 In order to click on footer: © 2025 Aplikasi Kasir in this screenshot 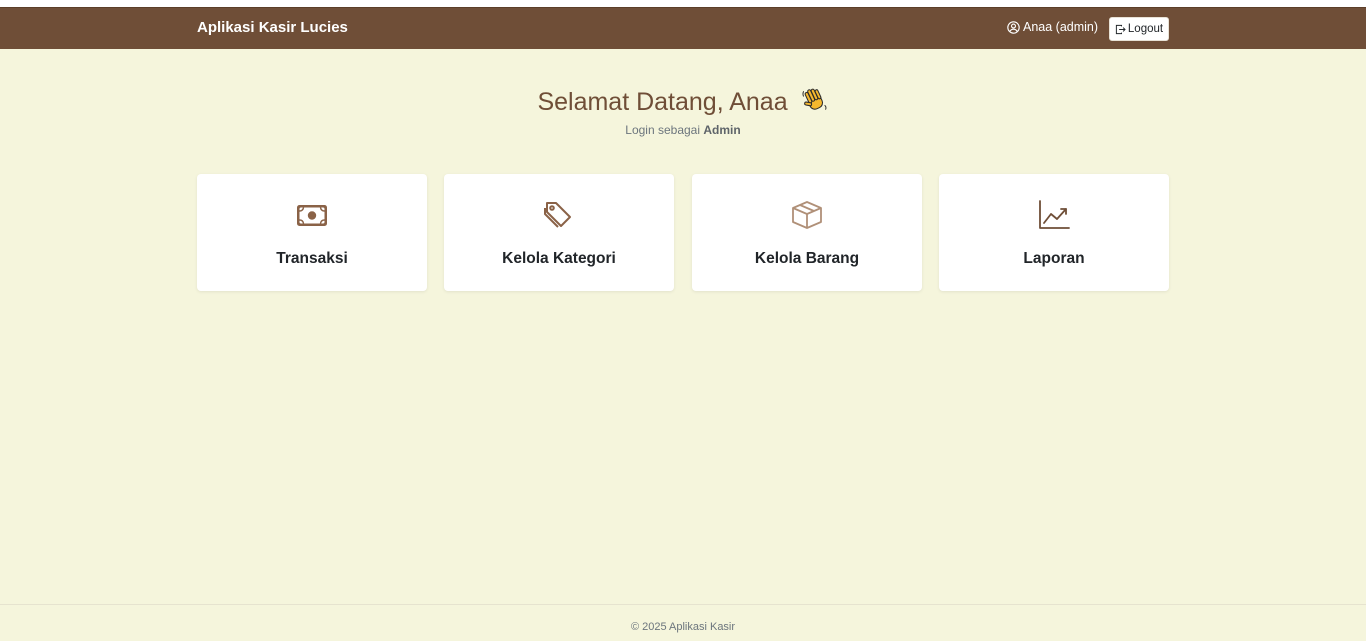, I will do `click(683, 622)`.